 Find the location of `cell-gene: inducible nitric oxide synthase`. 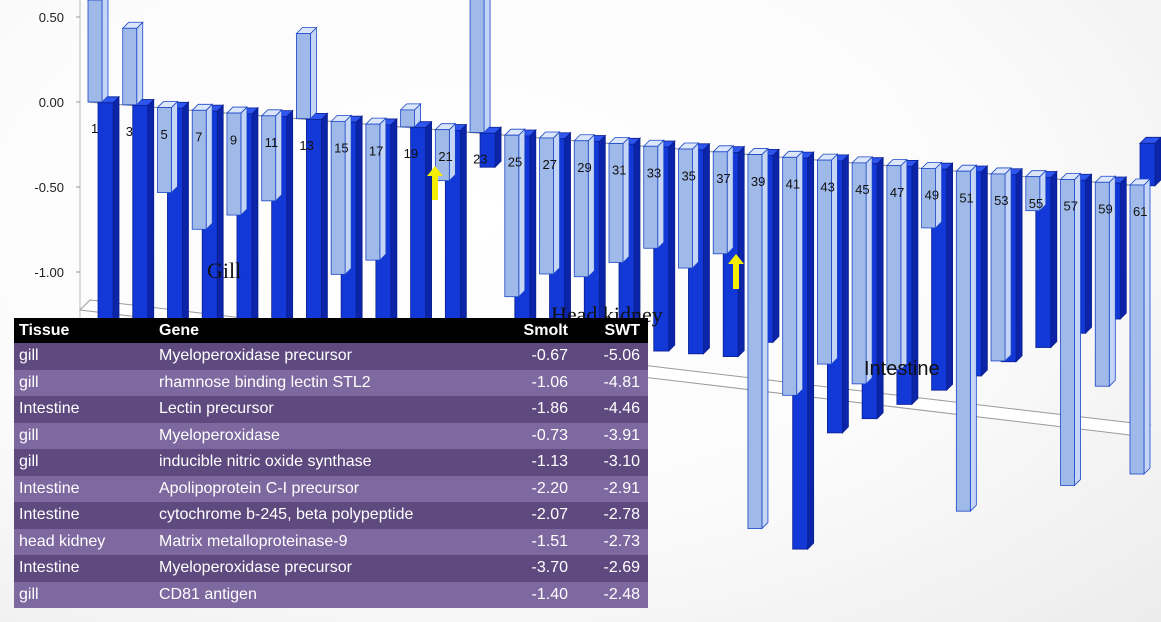

cell-gene: inducible nitric oxide synthase is located at coordinates (319, 462).